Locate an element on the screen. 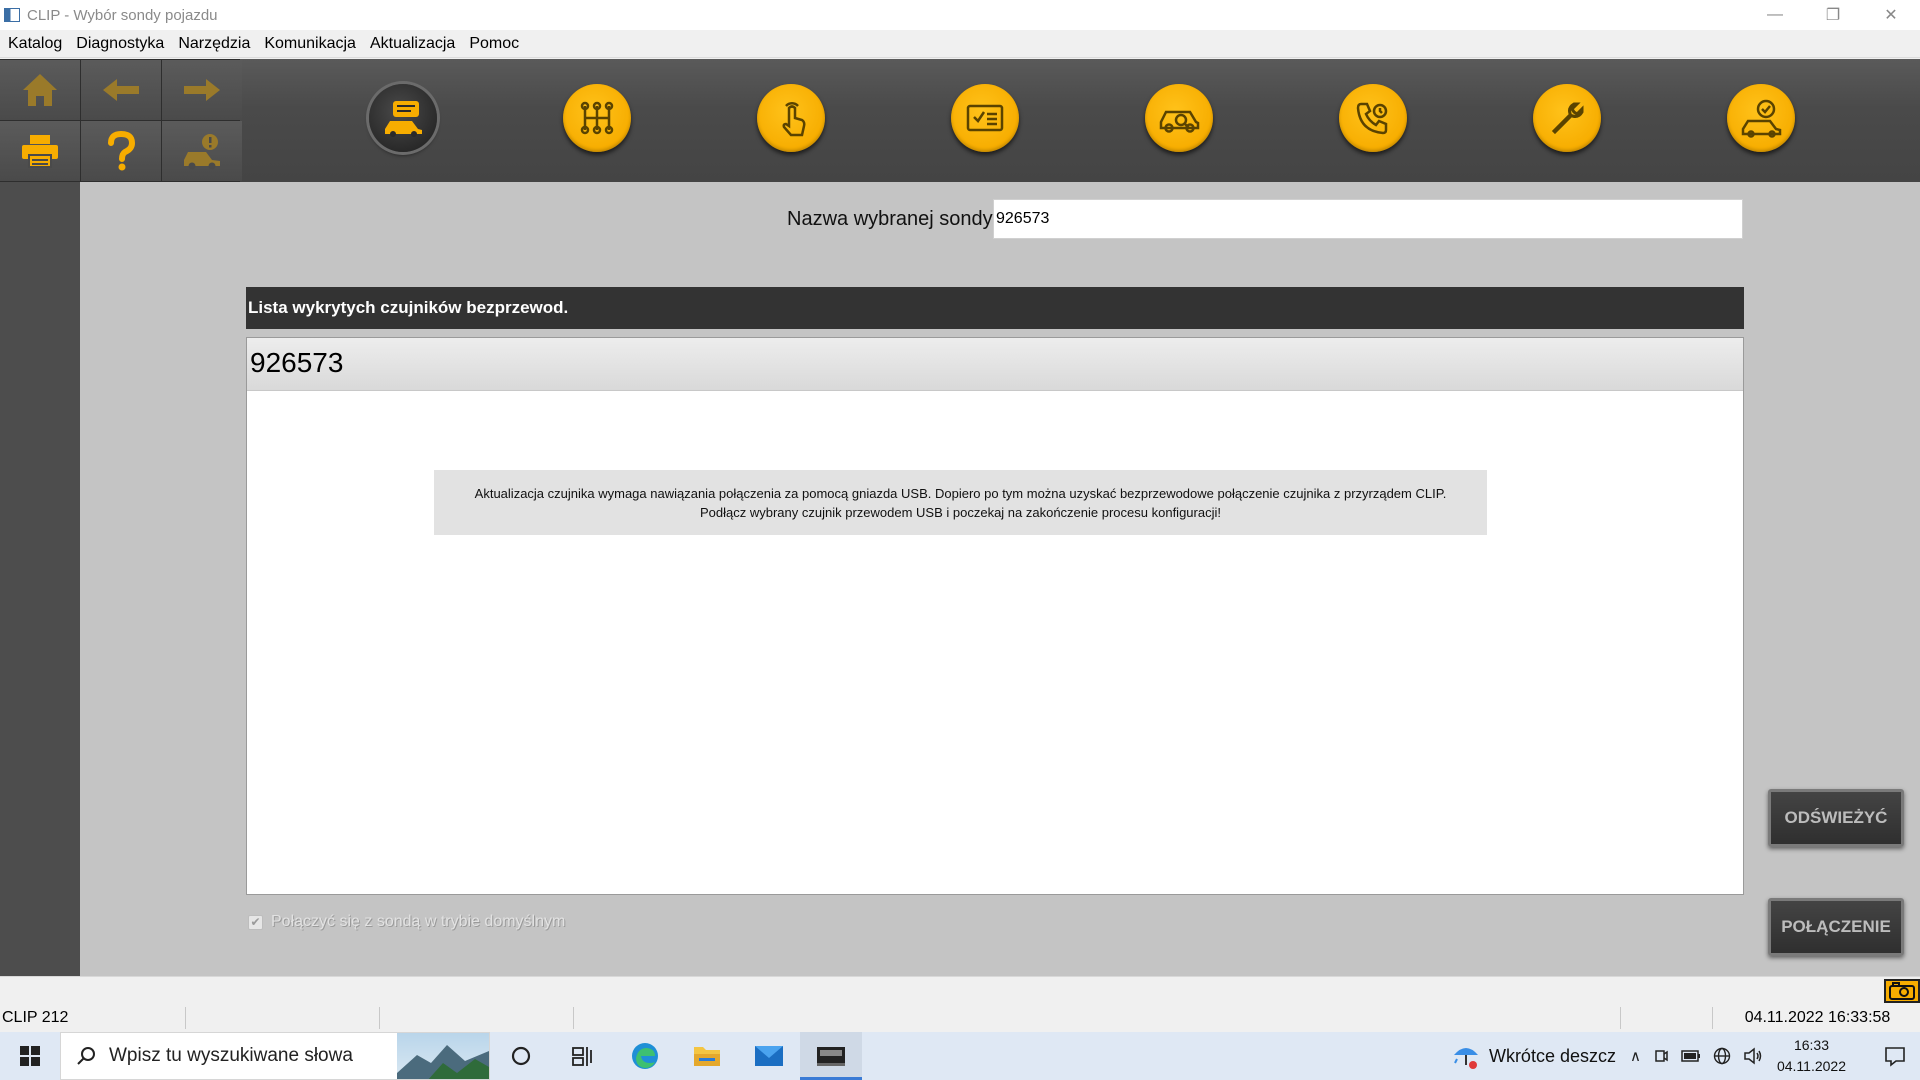  menu-narzedzia: Narzędzia is located at coordinates (214, 44).